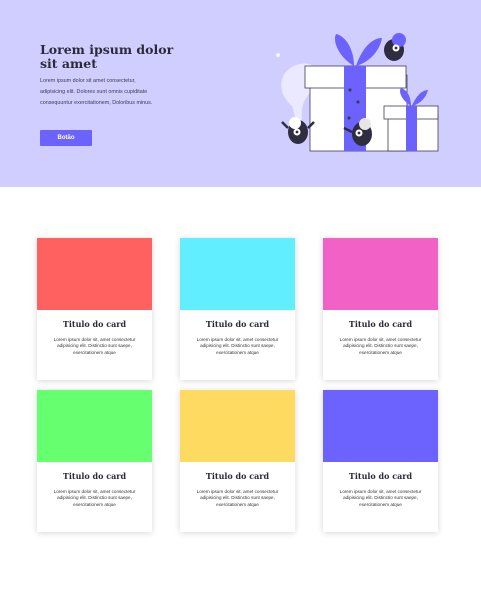  I want to click on hero-button: Botão, so click(66, 138).